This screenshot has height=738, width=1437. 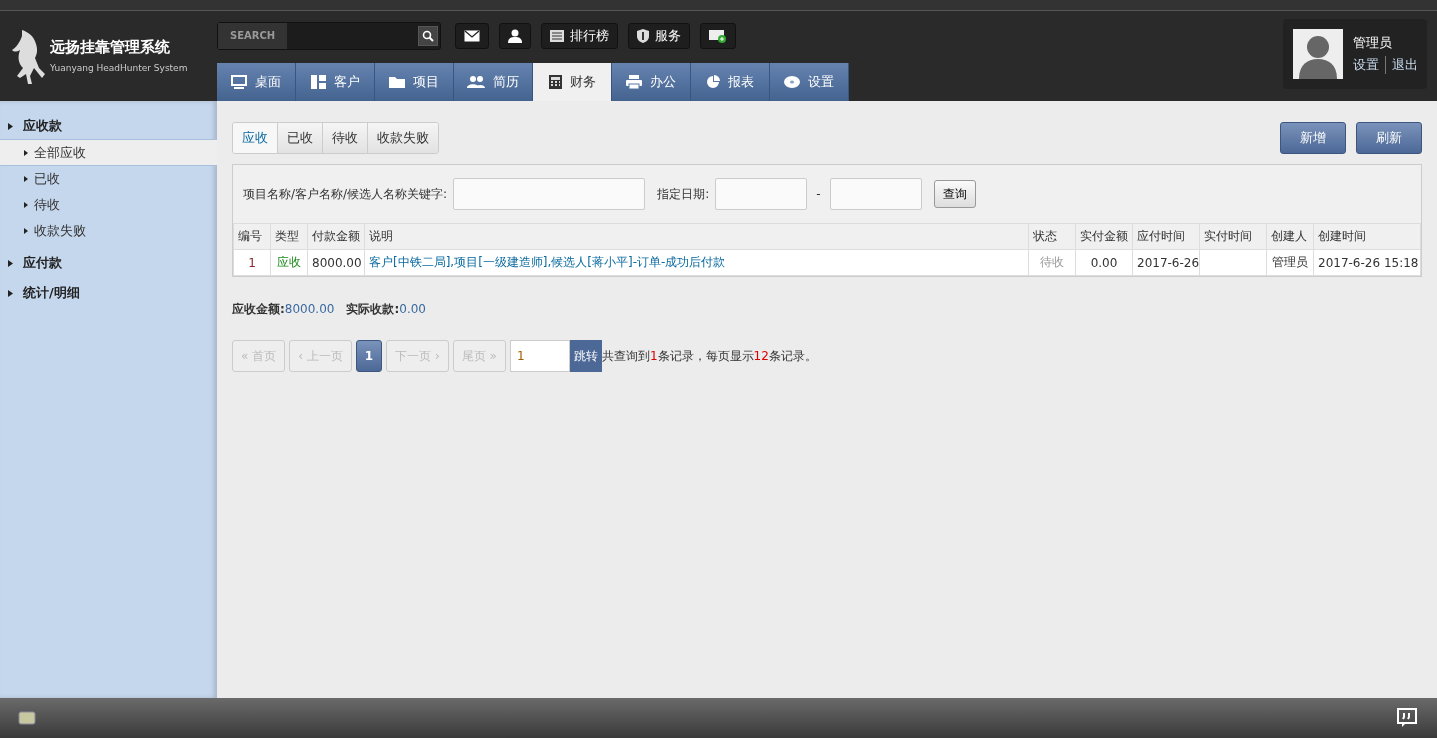 What do you see at coordinates (1405, 65) in the screenshot?
I see `user-link: 退出` at bounding box center [1405, 65].